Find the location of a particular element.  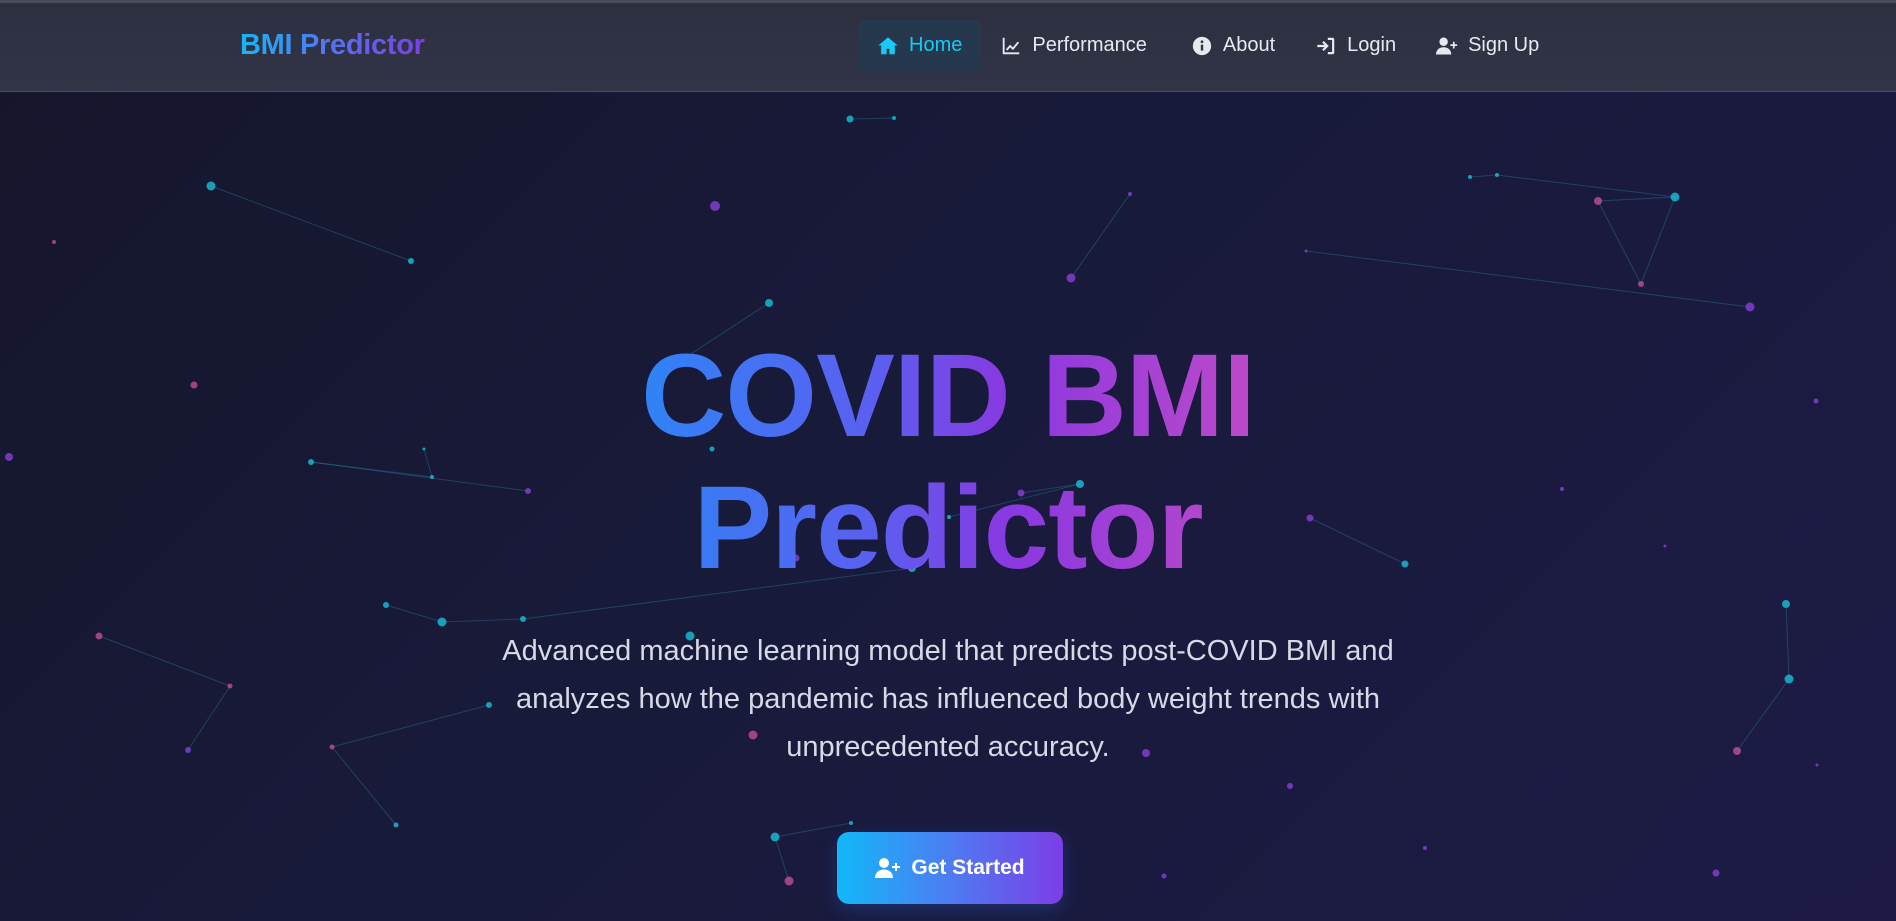

chart-line-icon is located at coordinates (1011, 45).